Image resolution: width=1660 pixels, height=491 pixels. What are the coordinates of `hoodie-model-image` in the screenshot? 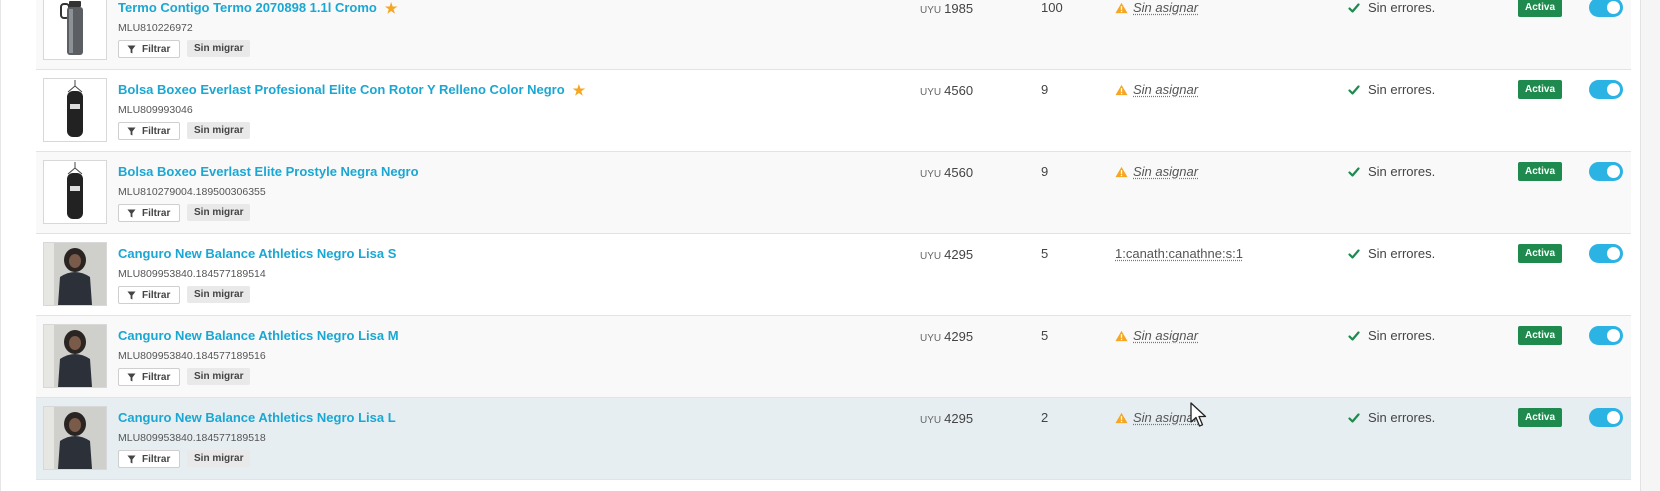 It's located at (75, 356).